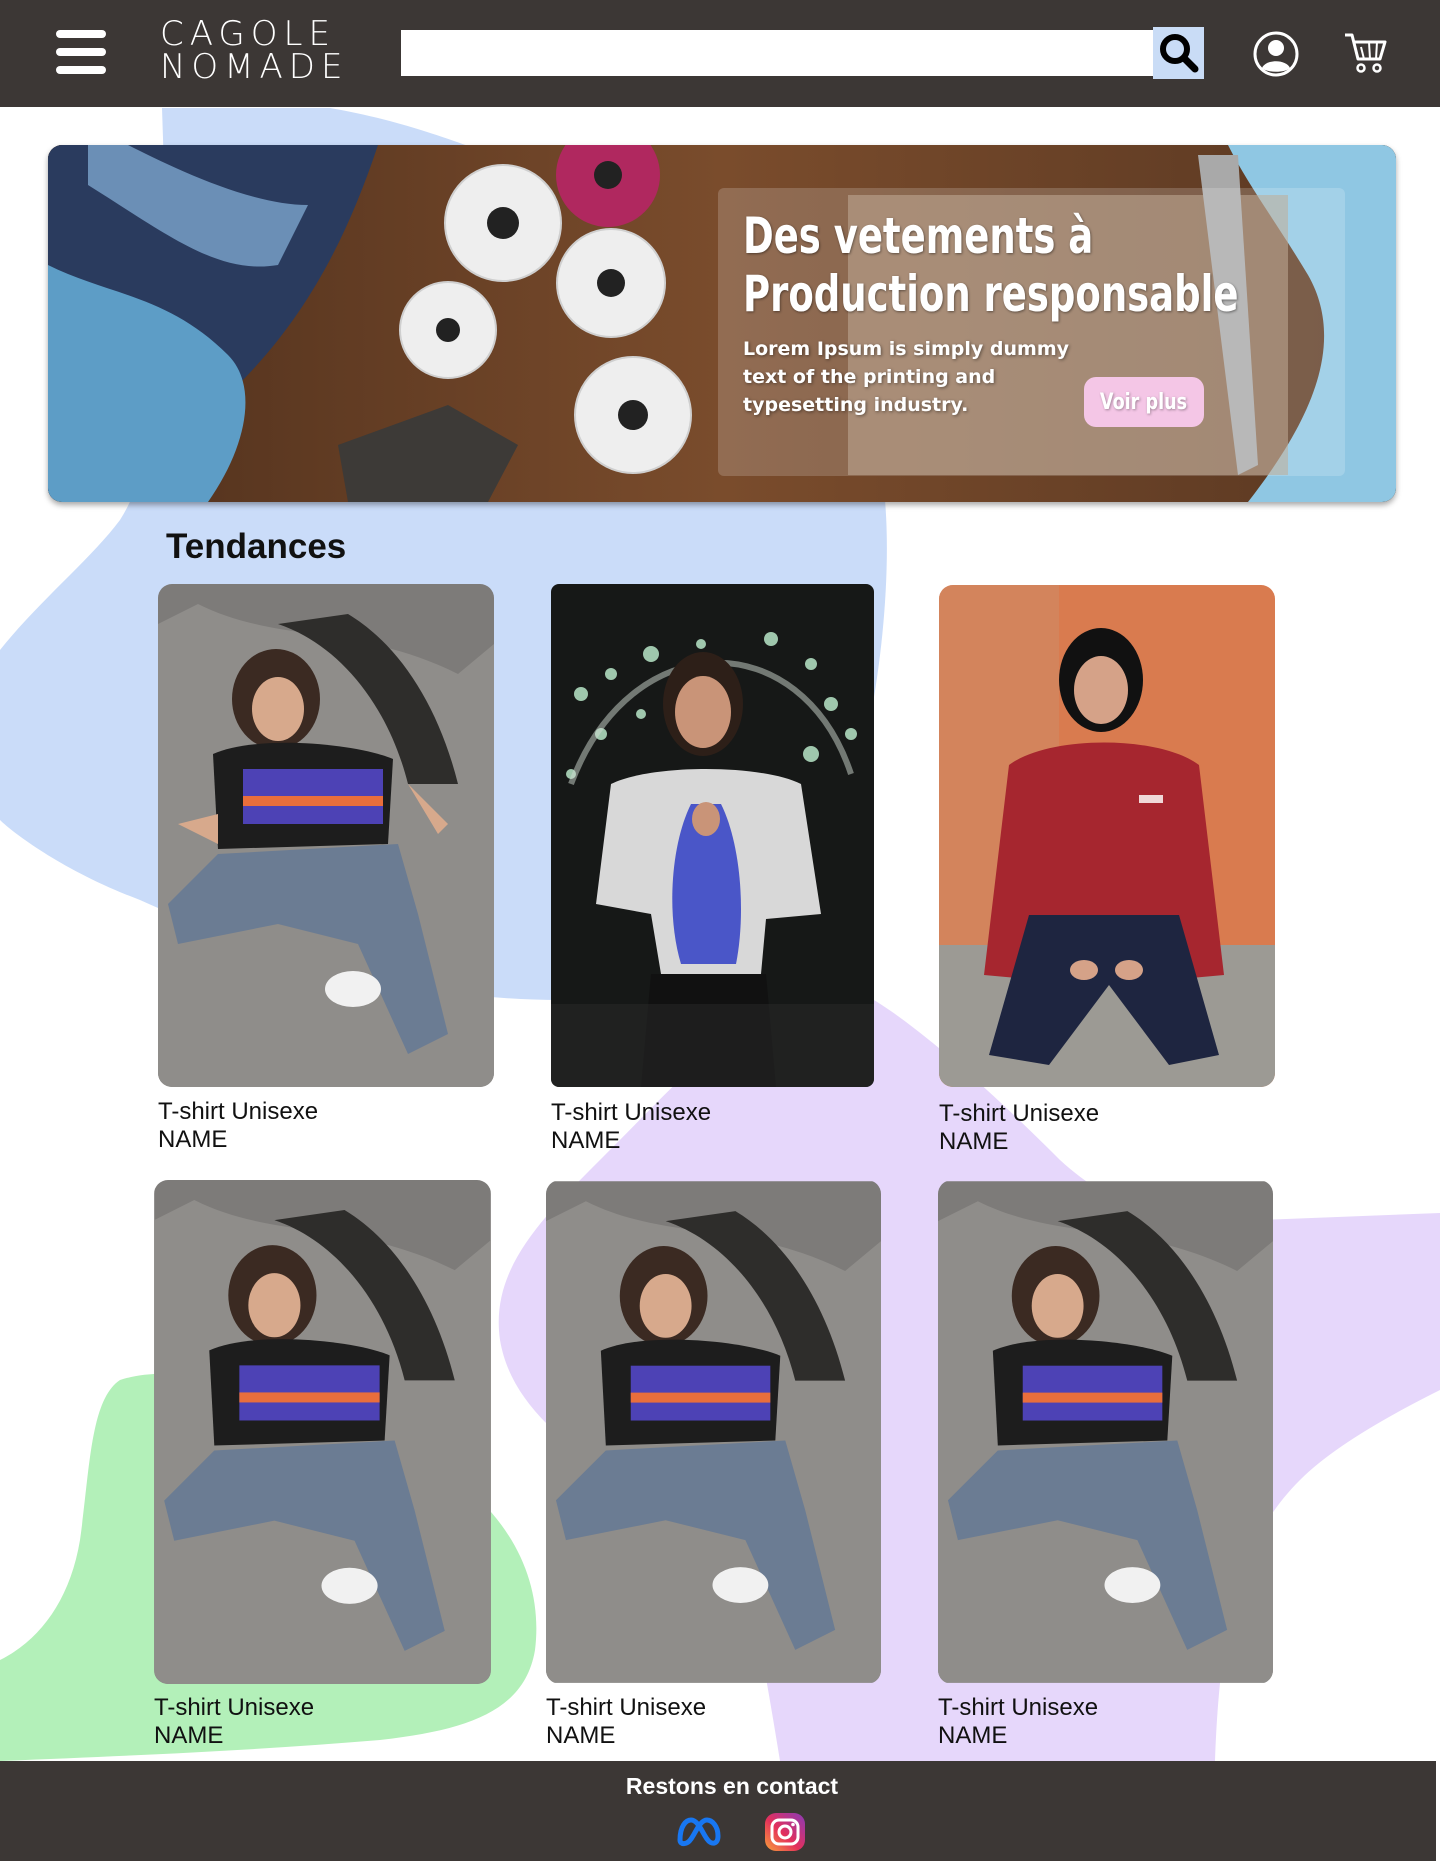 Image resolution: width=1440 pixels, height=1861 pixels. I want to click on search-bar, so click(802, 53).